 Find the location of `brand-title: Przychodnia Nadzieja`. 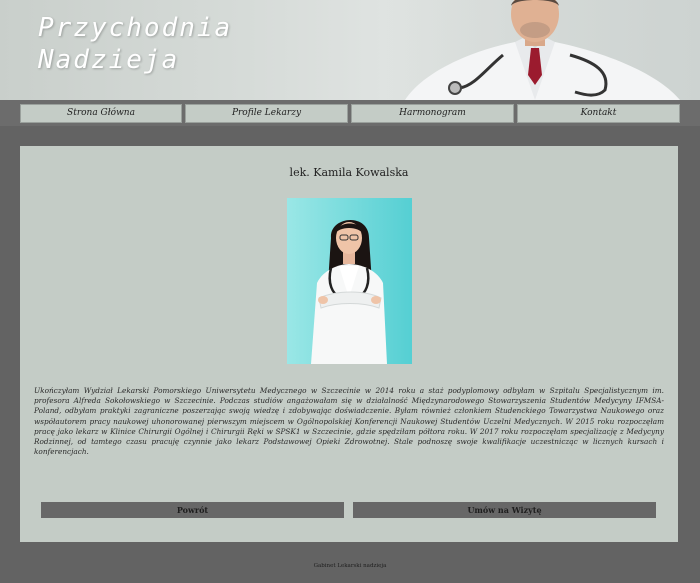

brand-title: Przychodnia Nadzieja is located at coordinates (135, 44).